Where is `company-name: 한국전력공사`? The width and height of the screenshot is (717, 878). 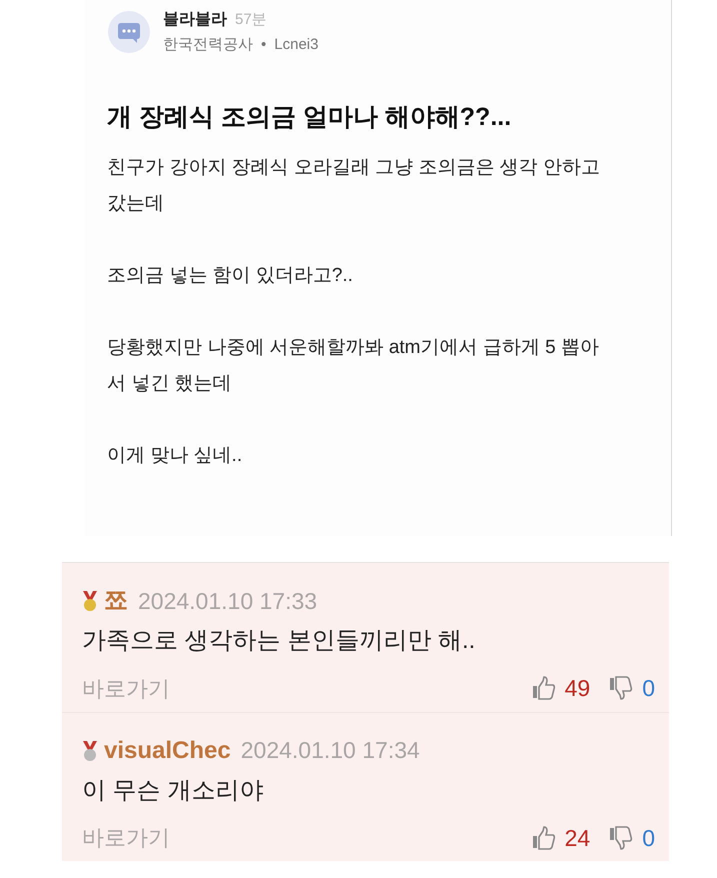
company-name: 한국전력공사 is located at coordinates (208, 45).